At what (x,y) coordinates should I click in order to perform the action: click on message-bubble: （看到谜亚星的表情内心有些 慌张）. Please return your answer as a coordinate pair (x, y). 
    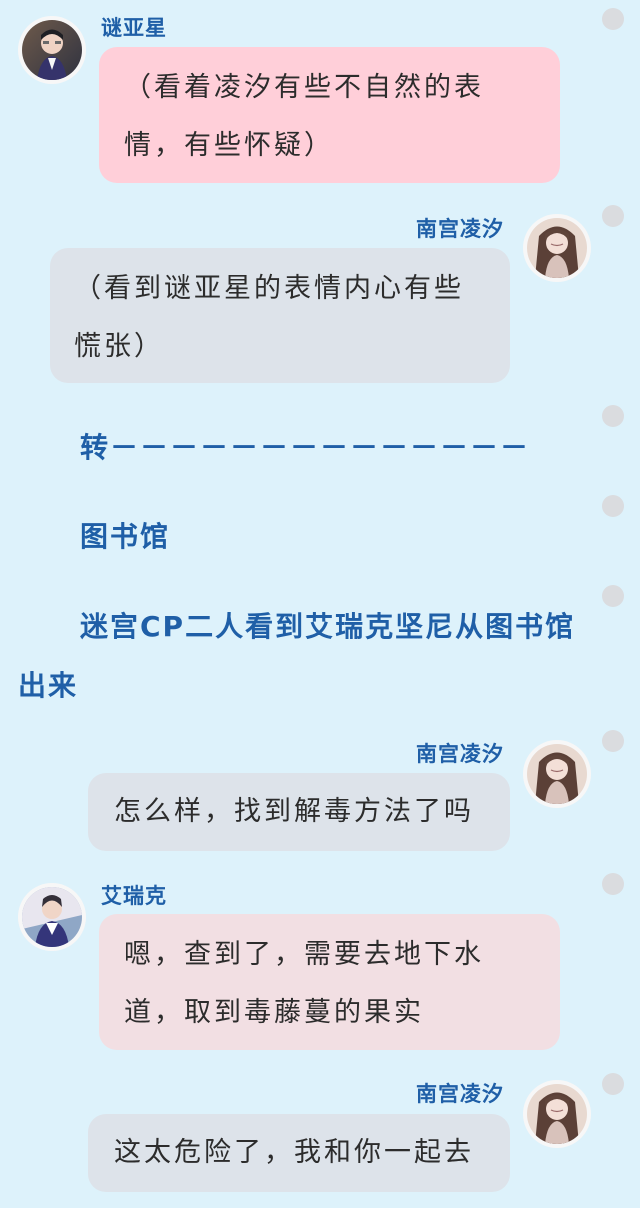
    Looking at the image, I should click on (280, 315).